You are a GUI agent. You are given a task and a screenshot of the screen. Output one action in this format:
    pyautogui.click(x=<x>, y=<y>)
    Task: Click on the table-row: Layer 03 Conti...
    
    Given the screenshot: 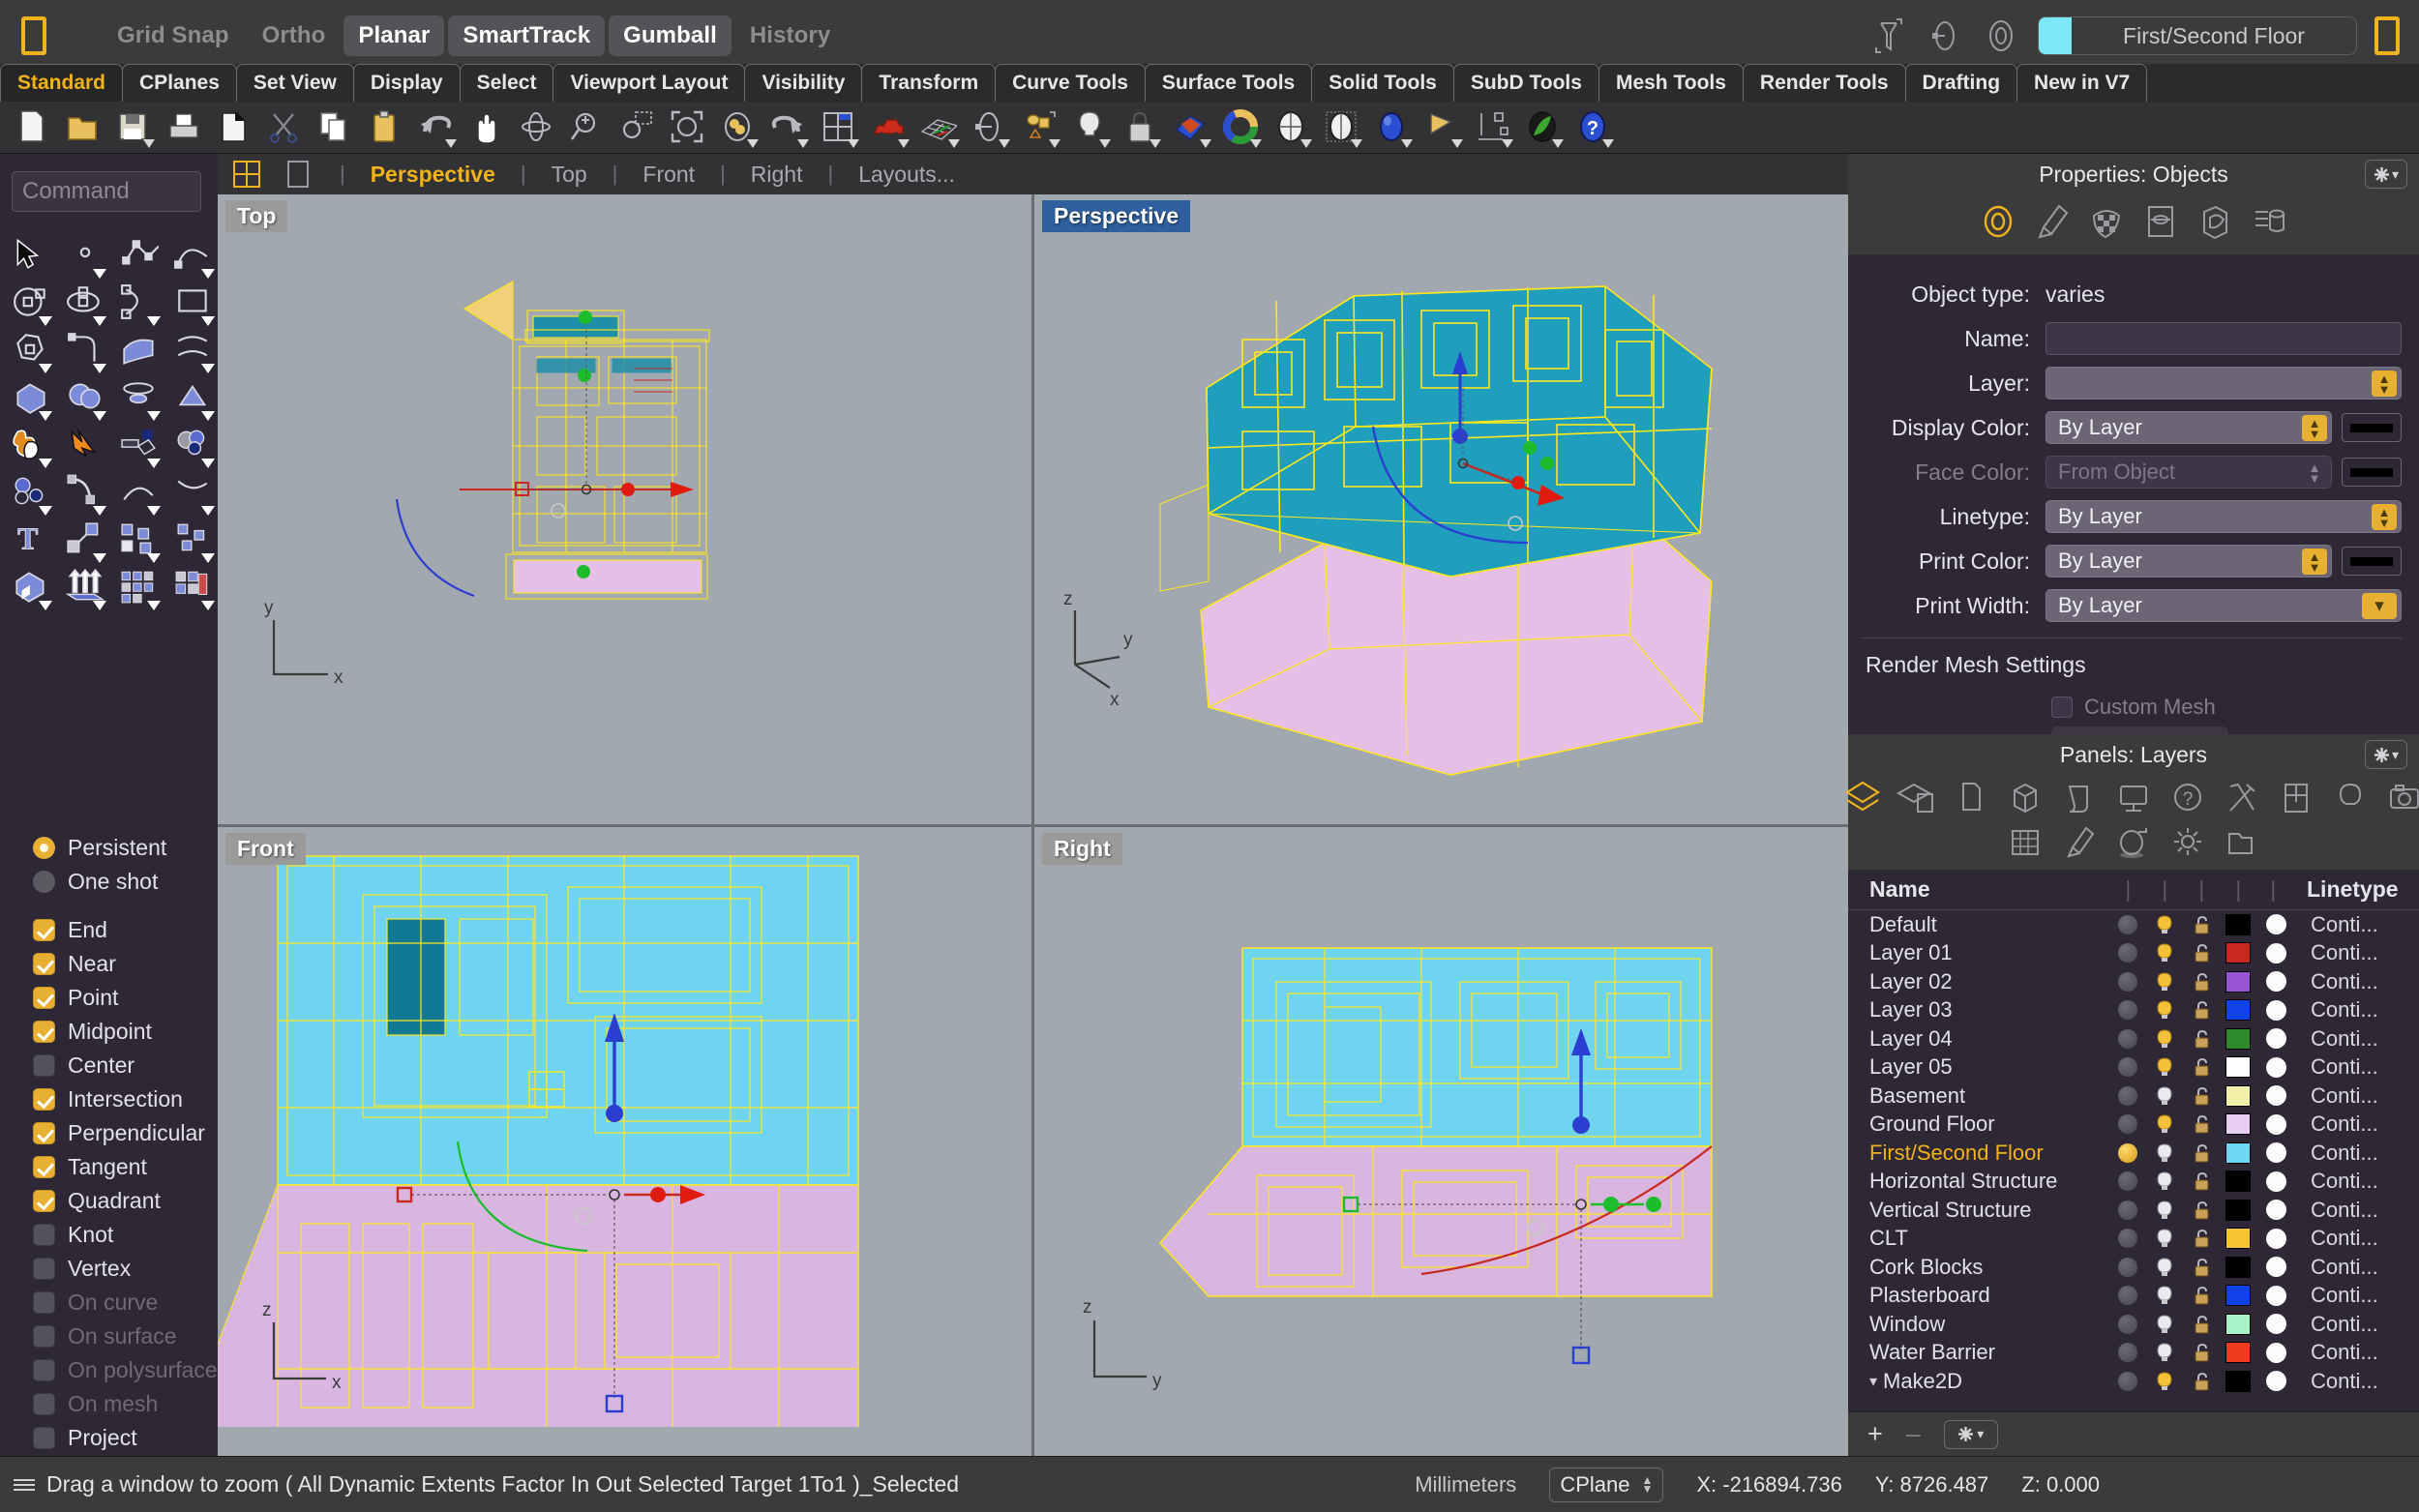 What is the action you would take?
    pyautogui.click(x=2133, y=1011)
    